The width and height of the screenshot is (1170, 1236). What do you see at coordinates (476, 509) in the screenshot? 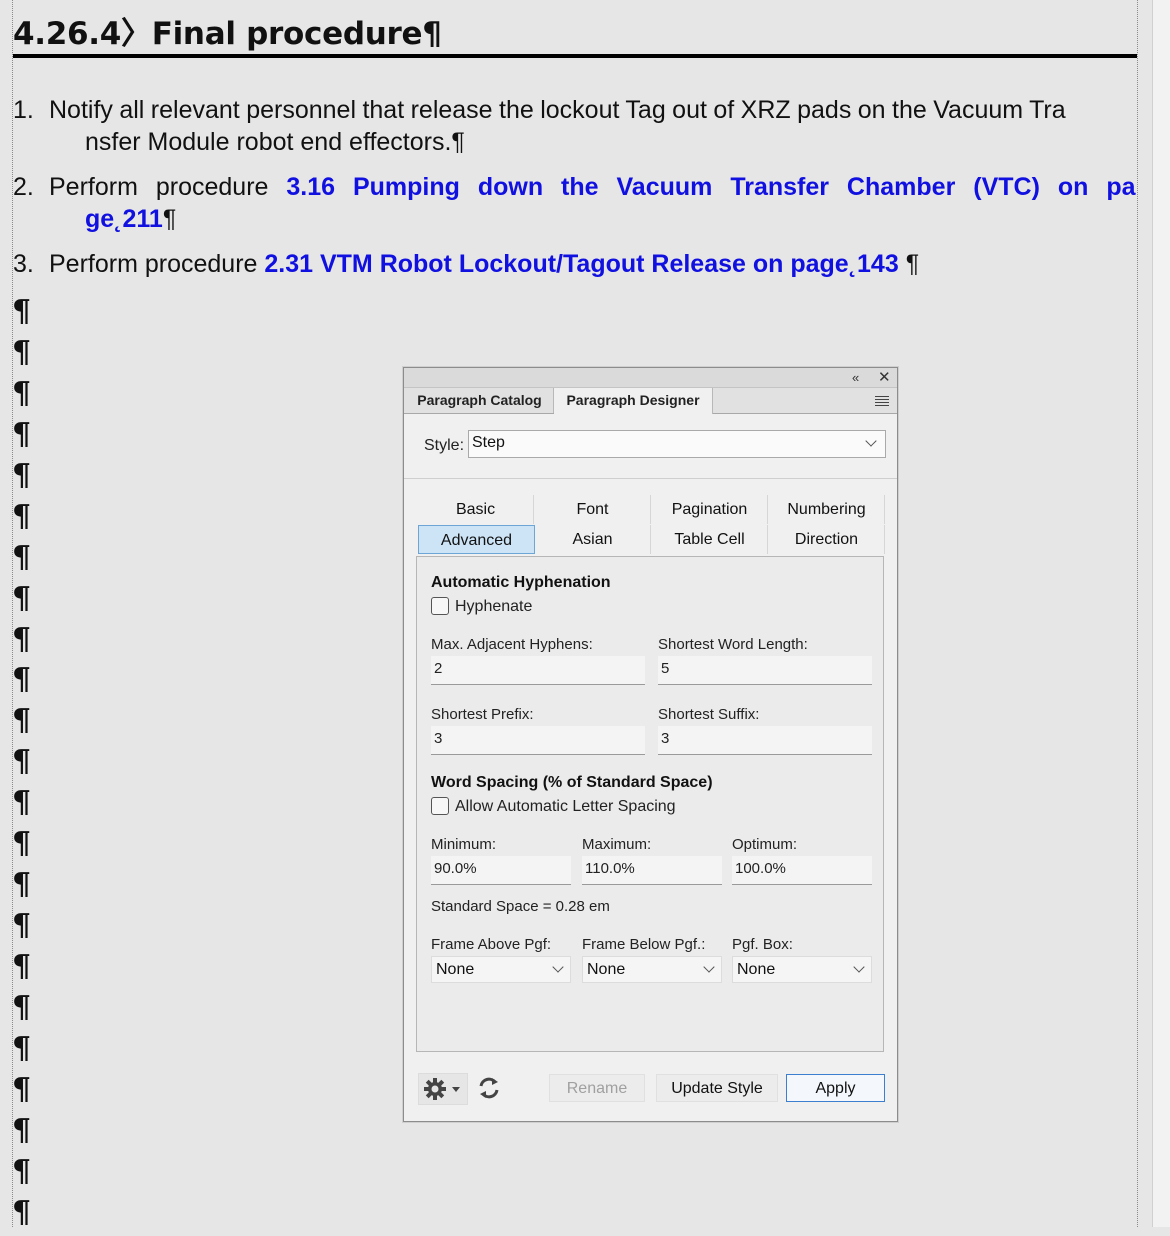
I see `tab-basic: Basic` at bounding box center [476, 509].